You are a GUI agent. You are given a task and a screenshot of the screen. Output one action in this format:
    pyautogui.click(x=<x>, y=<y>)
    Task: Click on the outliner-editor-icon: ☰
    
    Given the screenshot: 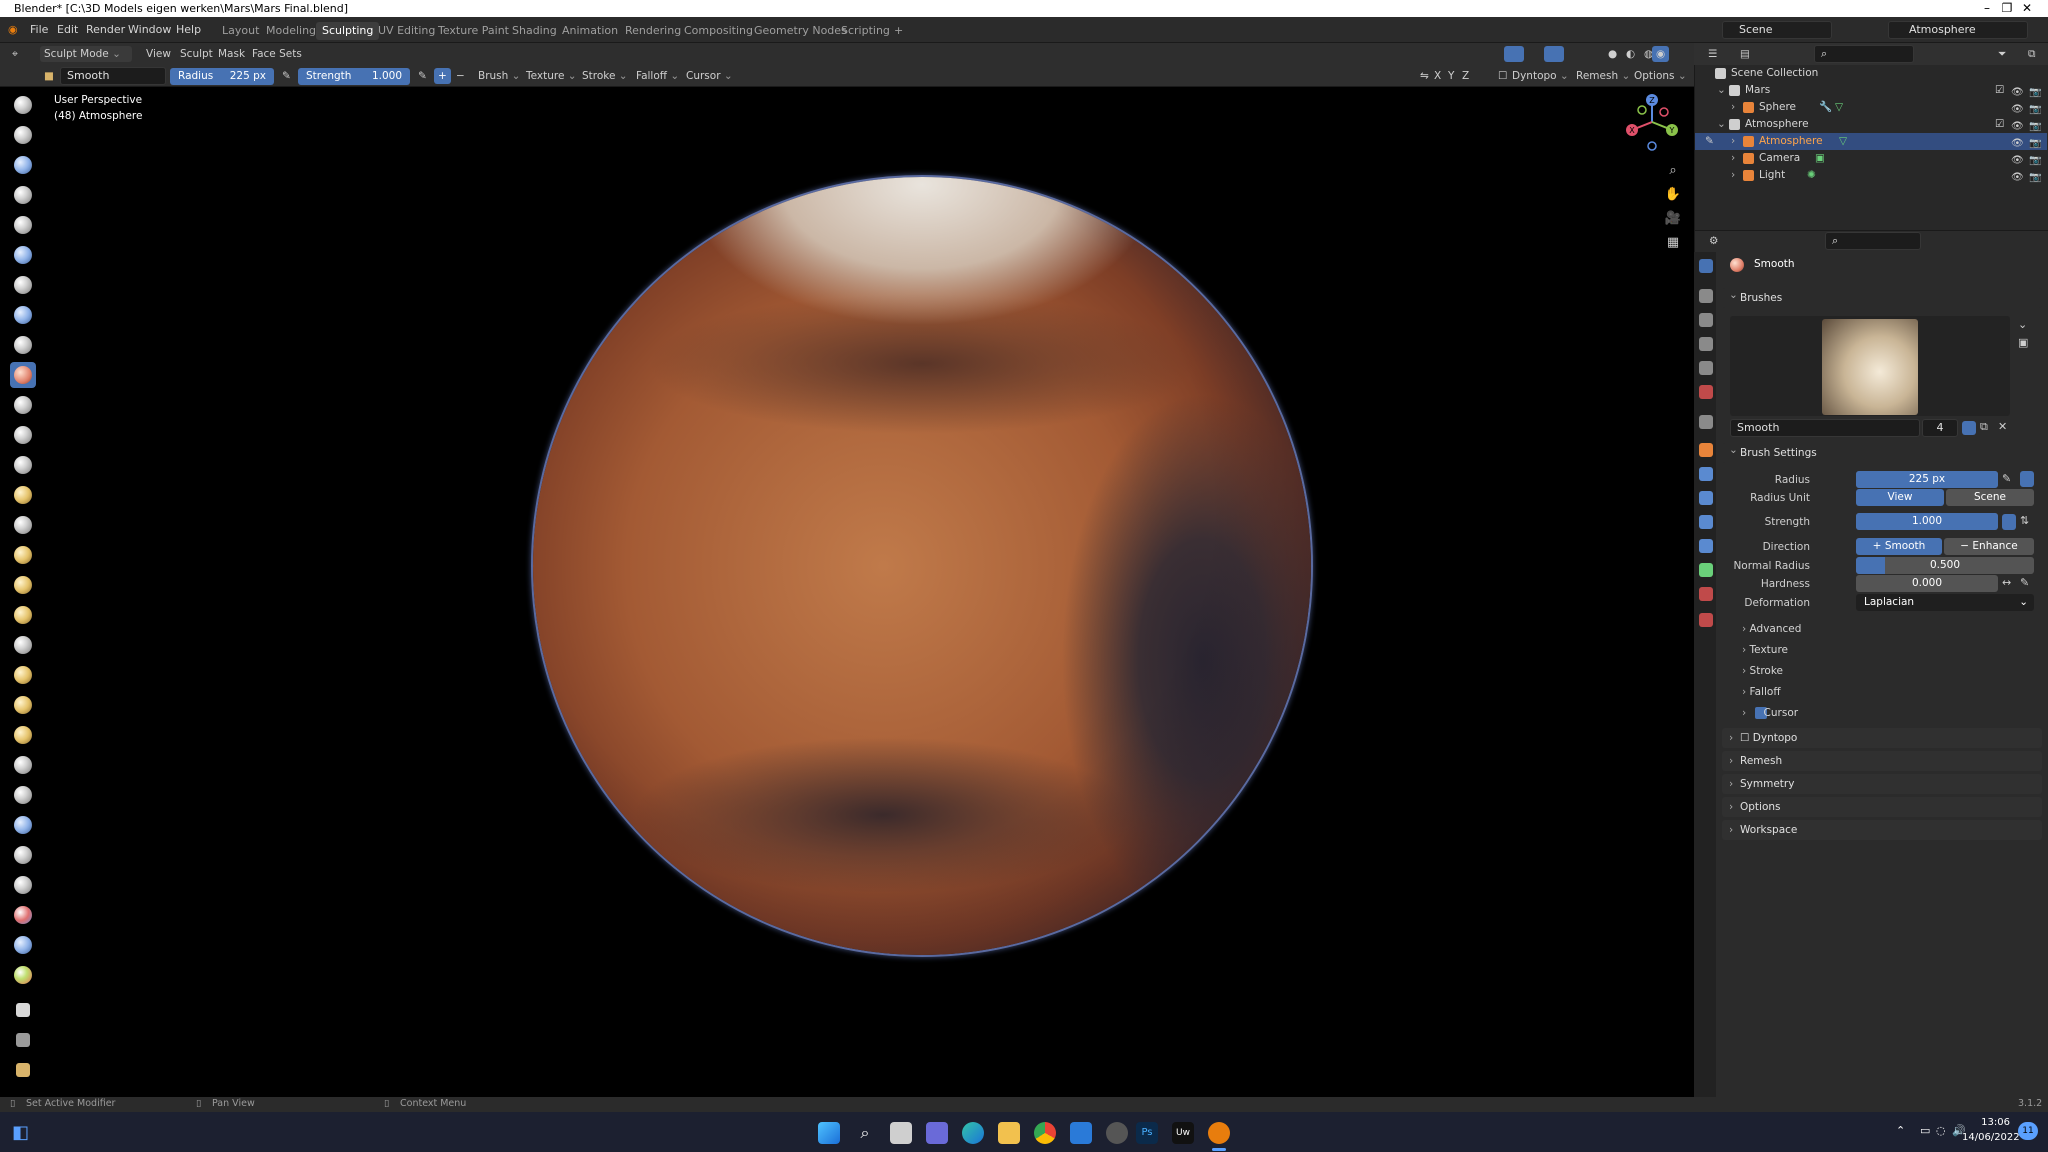 What is the action you would take?
    pyautogui.click(x=1712, y=54)
    